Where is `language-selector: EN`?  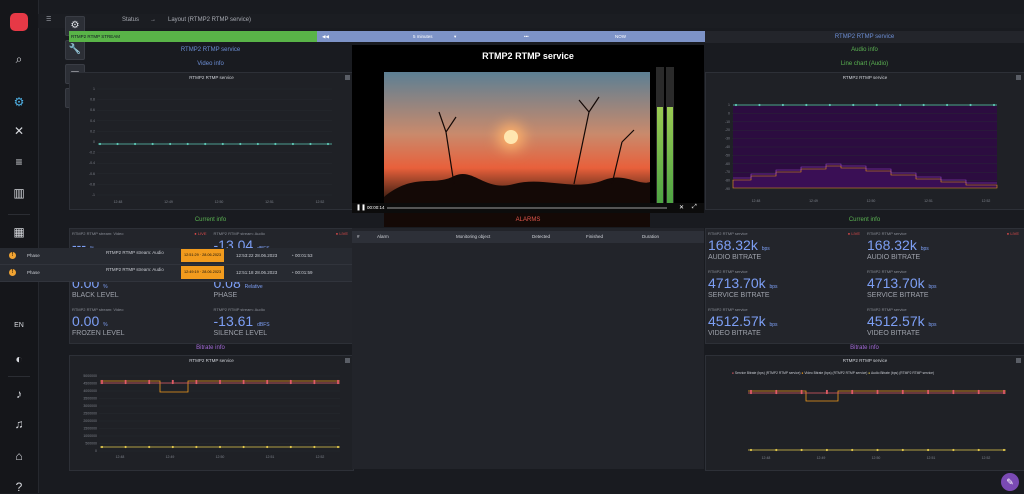 language-selector: EN is located at coordinates (19, 325).